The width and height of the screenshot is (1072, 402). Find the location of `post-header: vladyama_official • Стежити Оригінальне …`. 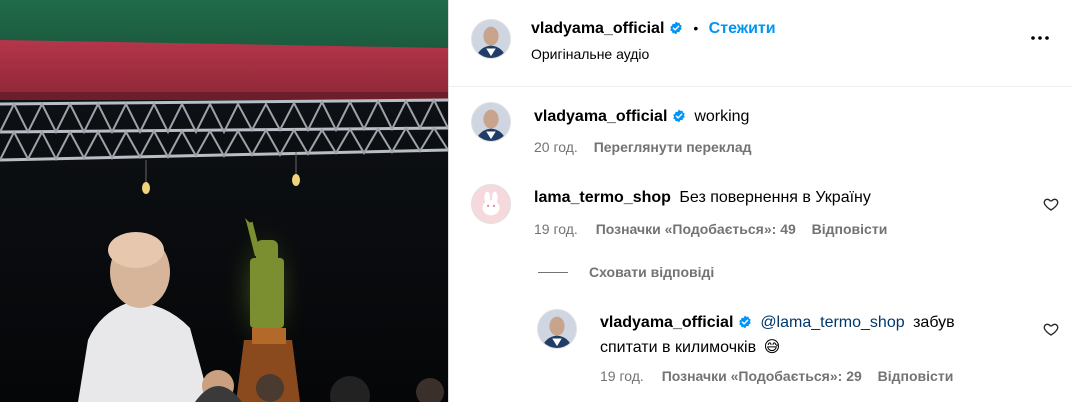

post-header: vladyama_official • Стежити Оригінальне … is located at coordinates (760, 43).